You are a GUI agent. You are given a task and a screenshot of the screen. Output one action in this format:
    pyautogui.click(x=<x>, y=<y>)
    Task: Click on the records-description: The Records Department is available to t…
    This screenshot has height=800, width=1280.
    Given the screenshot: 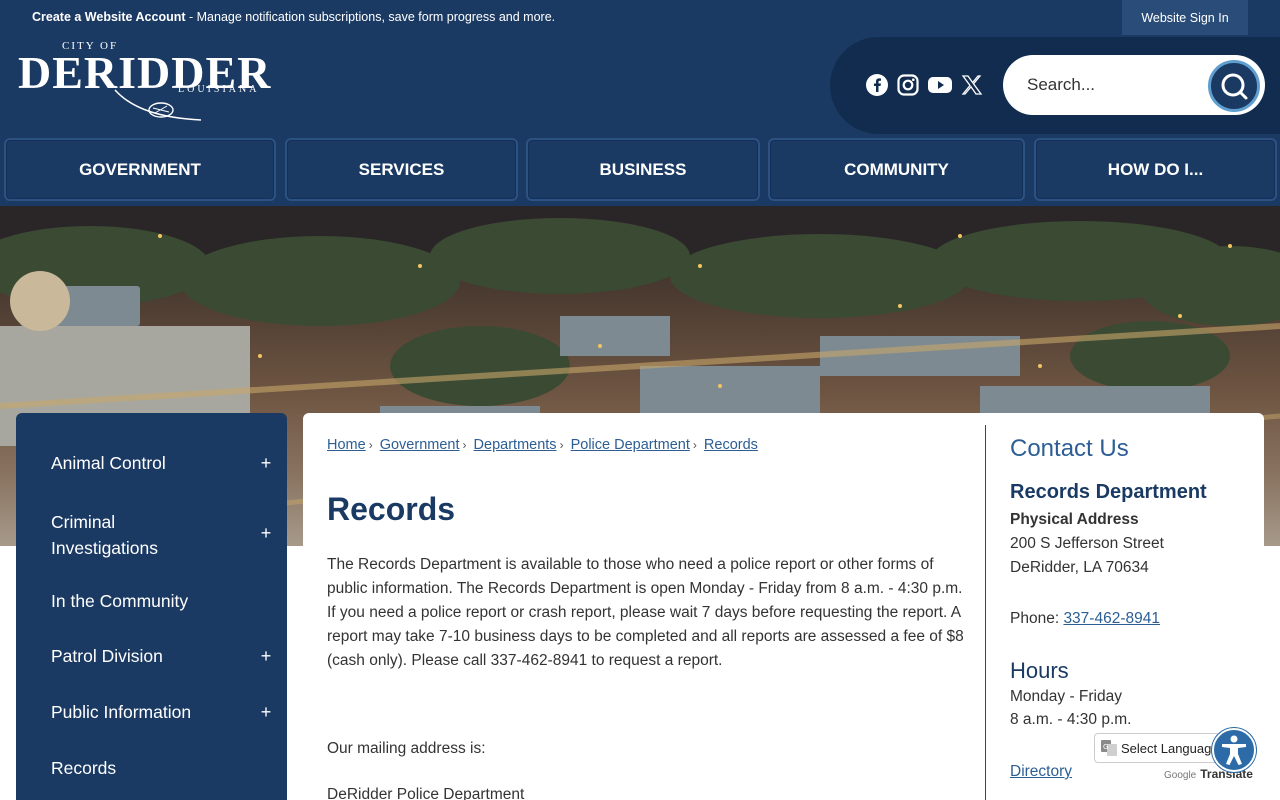 What is the action you would take?
    pyautogui.click(x=645, y=612)
    